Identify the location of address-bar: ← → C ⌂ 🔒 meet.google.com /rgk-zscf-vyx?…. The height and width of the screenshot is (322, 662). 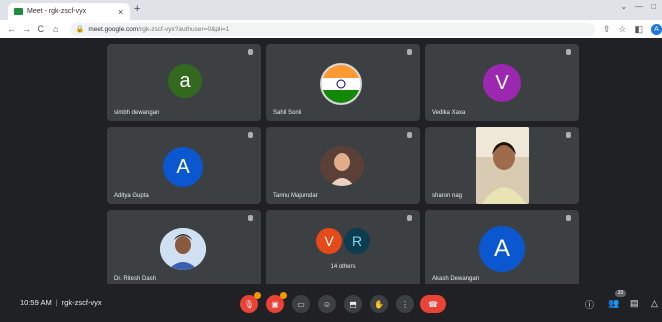
(331, 29).